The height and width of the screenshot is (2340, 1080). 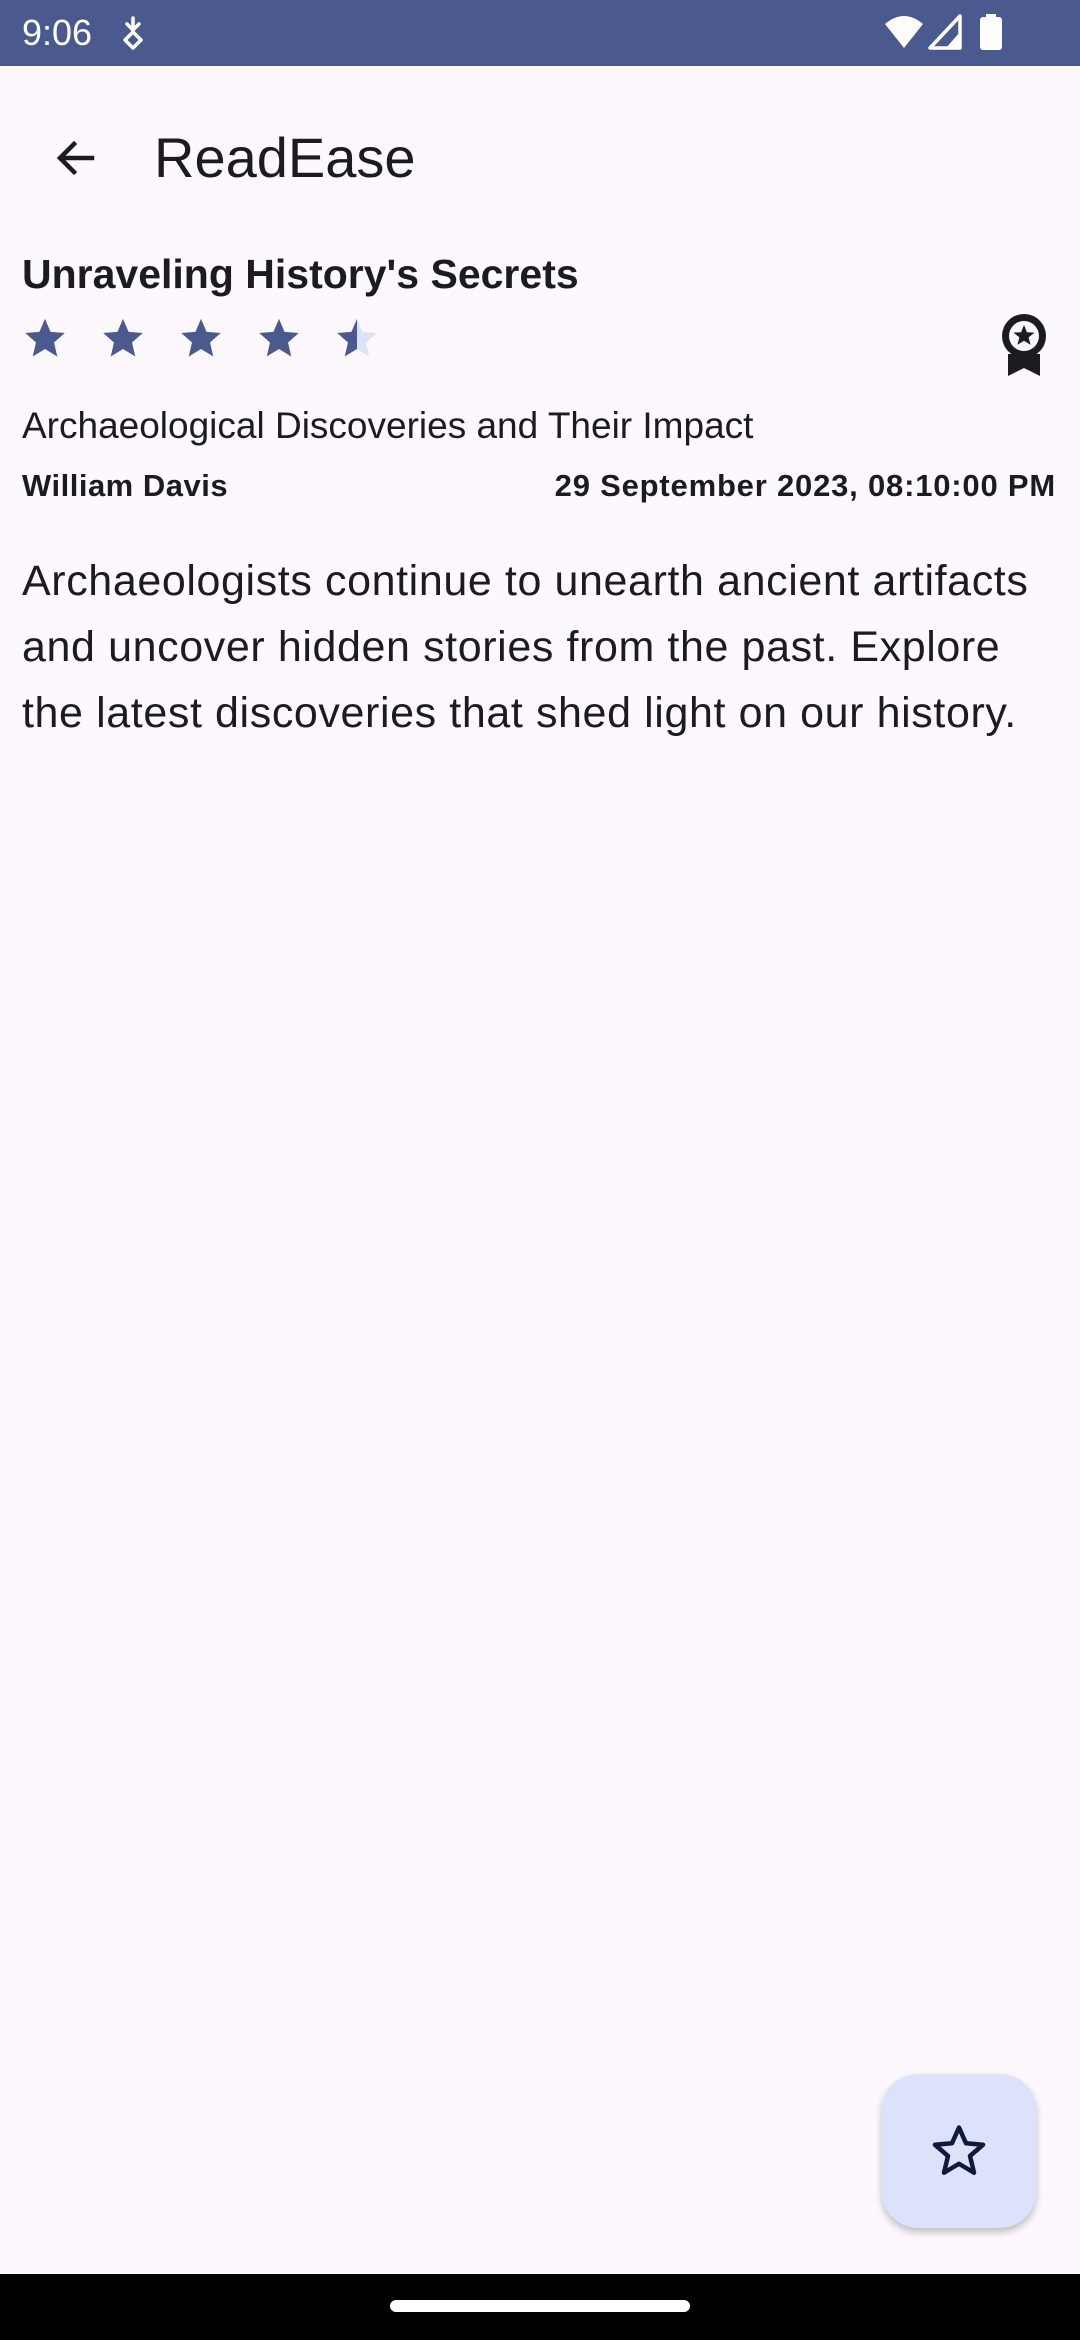 I want to click on star-half-icon, so click(x=357, y=337).